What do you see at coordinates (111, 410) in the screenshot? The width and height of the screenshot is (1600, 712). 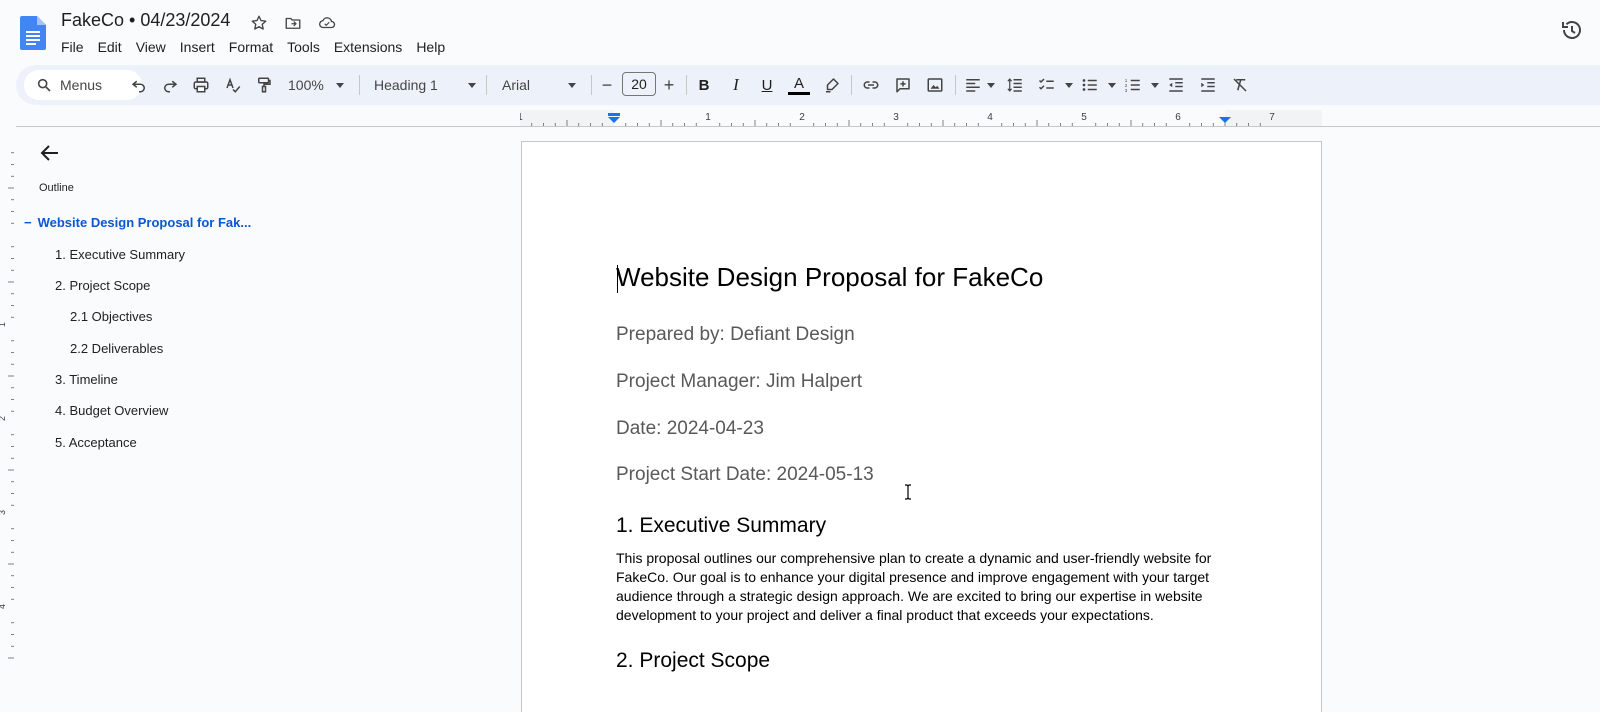 I see `outline-item-budget-overview: 4. Budget Overview` at bounding box center [111, 410].